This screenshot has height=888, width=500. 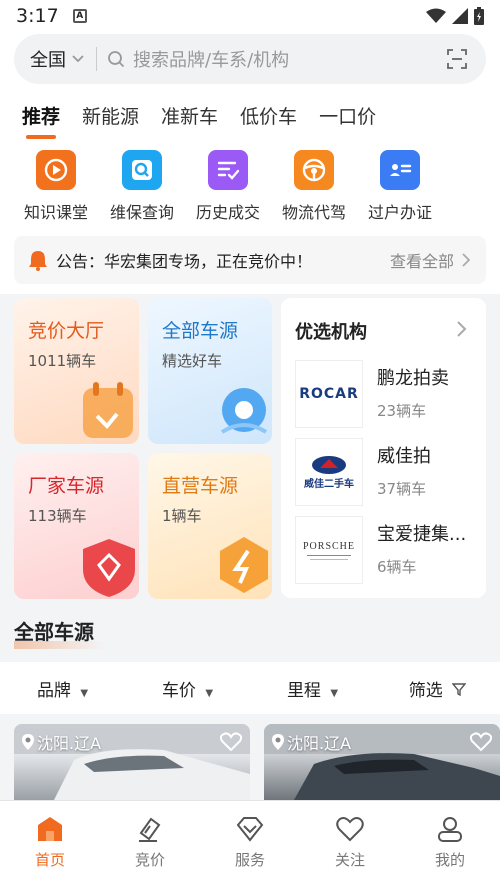 What do you see at coordinates (109, 568) in the screenshot?
I see `shield-diamond-icon` at bounding box center [109, 568].